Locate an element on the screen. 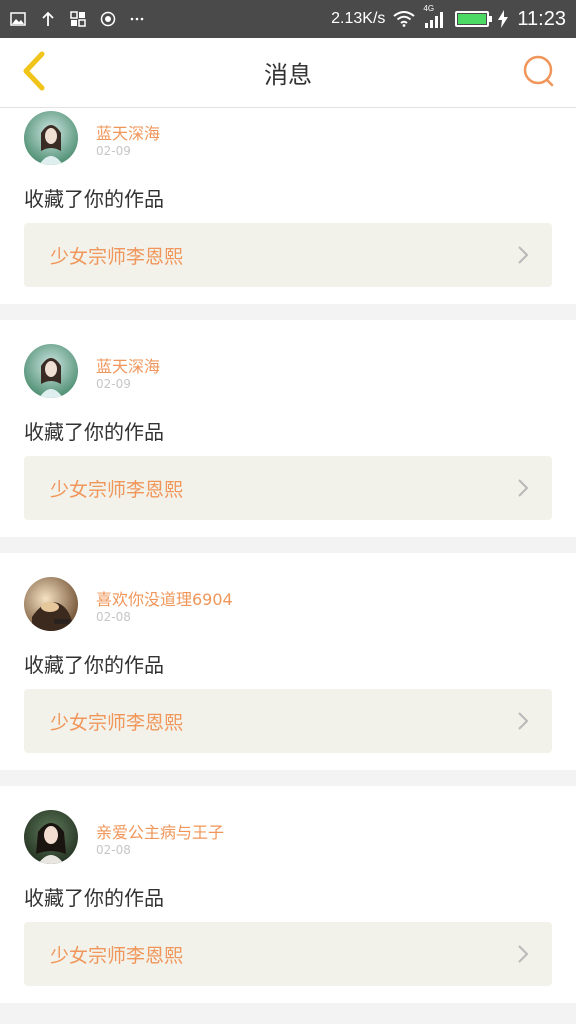 Image resolution: width=576 pixels, height=1024 pixels. status-right-icons: 2.13K/s 4G 11:23 is located at coordinates (448, 17).